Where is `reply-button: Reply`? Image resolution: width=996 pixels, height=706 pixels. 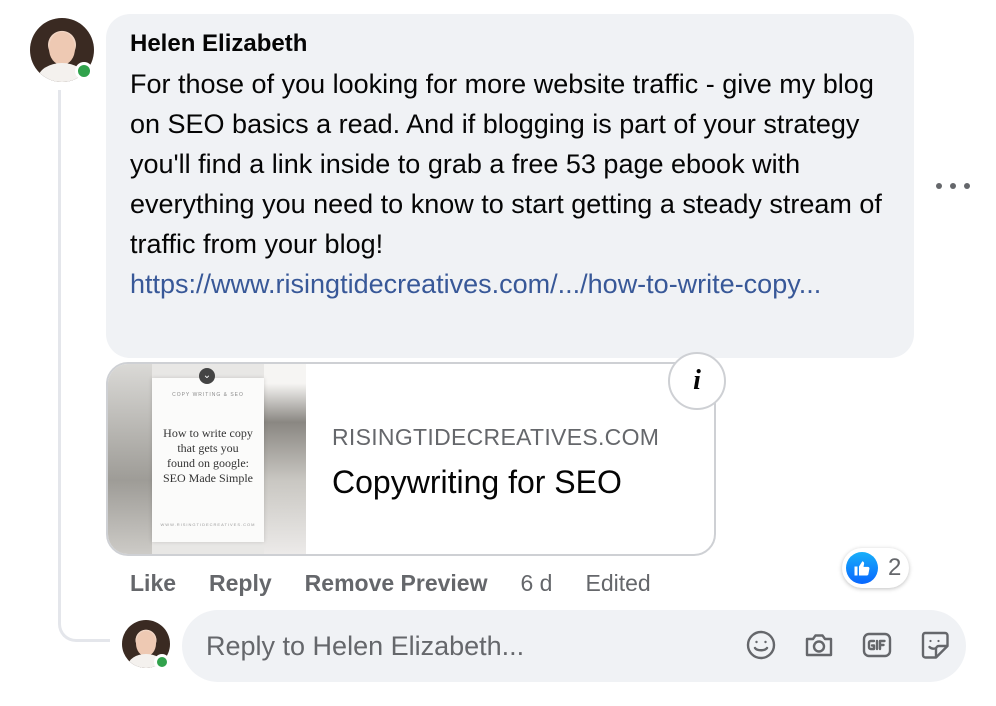
reply-button: Reply is located at coordinates (240, 583).